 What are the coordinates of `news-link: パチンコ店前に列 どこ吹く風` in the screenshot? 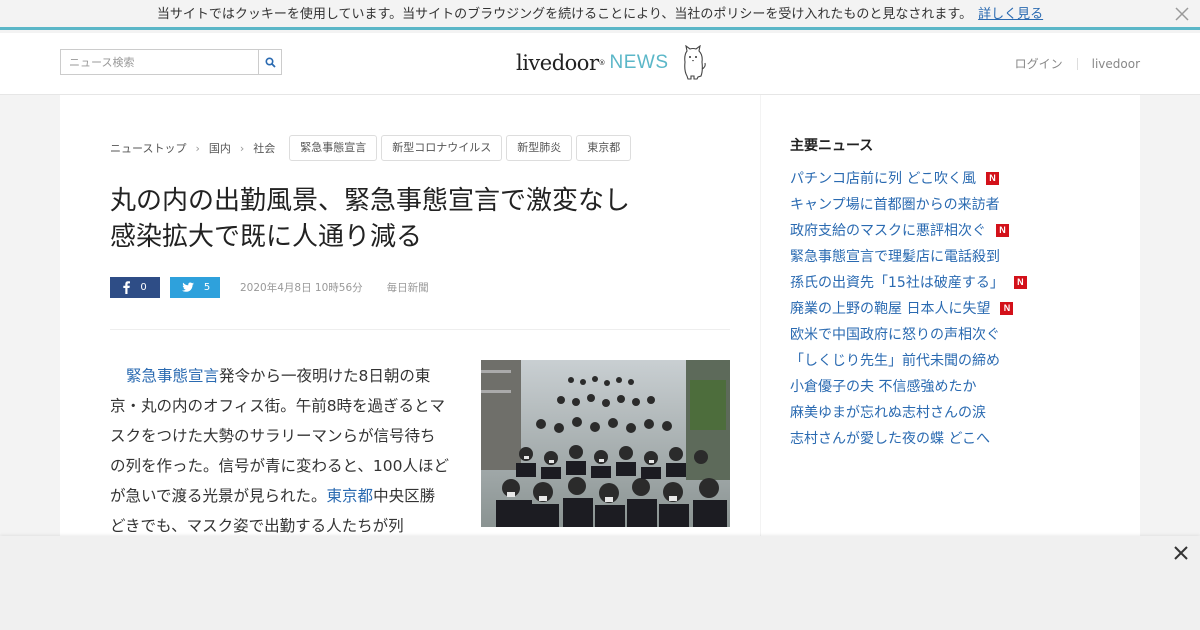 It's located at (883, 178).